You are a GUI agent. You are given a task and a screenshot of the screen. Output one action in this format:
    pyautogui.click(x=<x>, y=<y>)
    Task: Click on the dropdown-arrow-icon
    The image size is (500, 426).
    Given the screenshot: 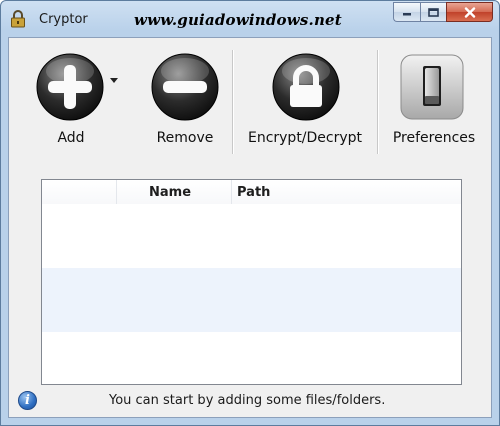 What is the action you would take?
    pyautogui.click(x=114, y=80)
    